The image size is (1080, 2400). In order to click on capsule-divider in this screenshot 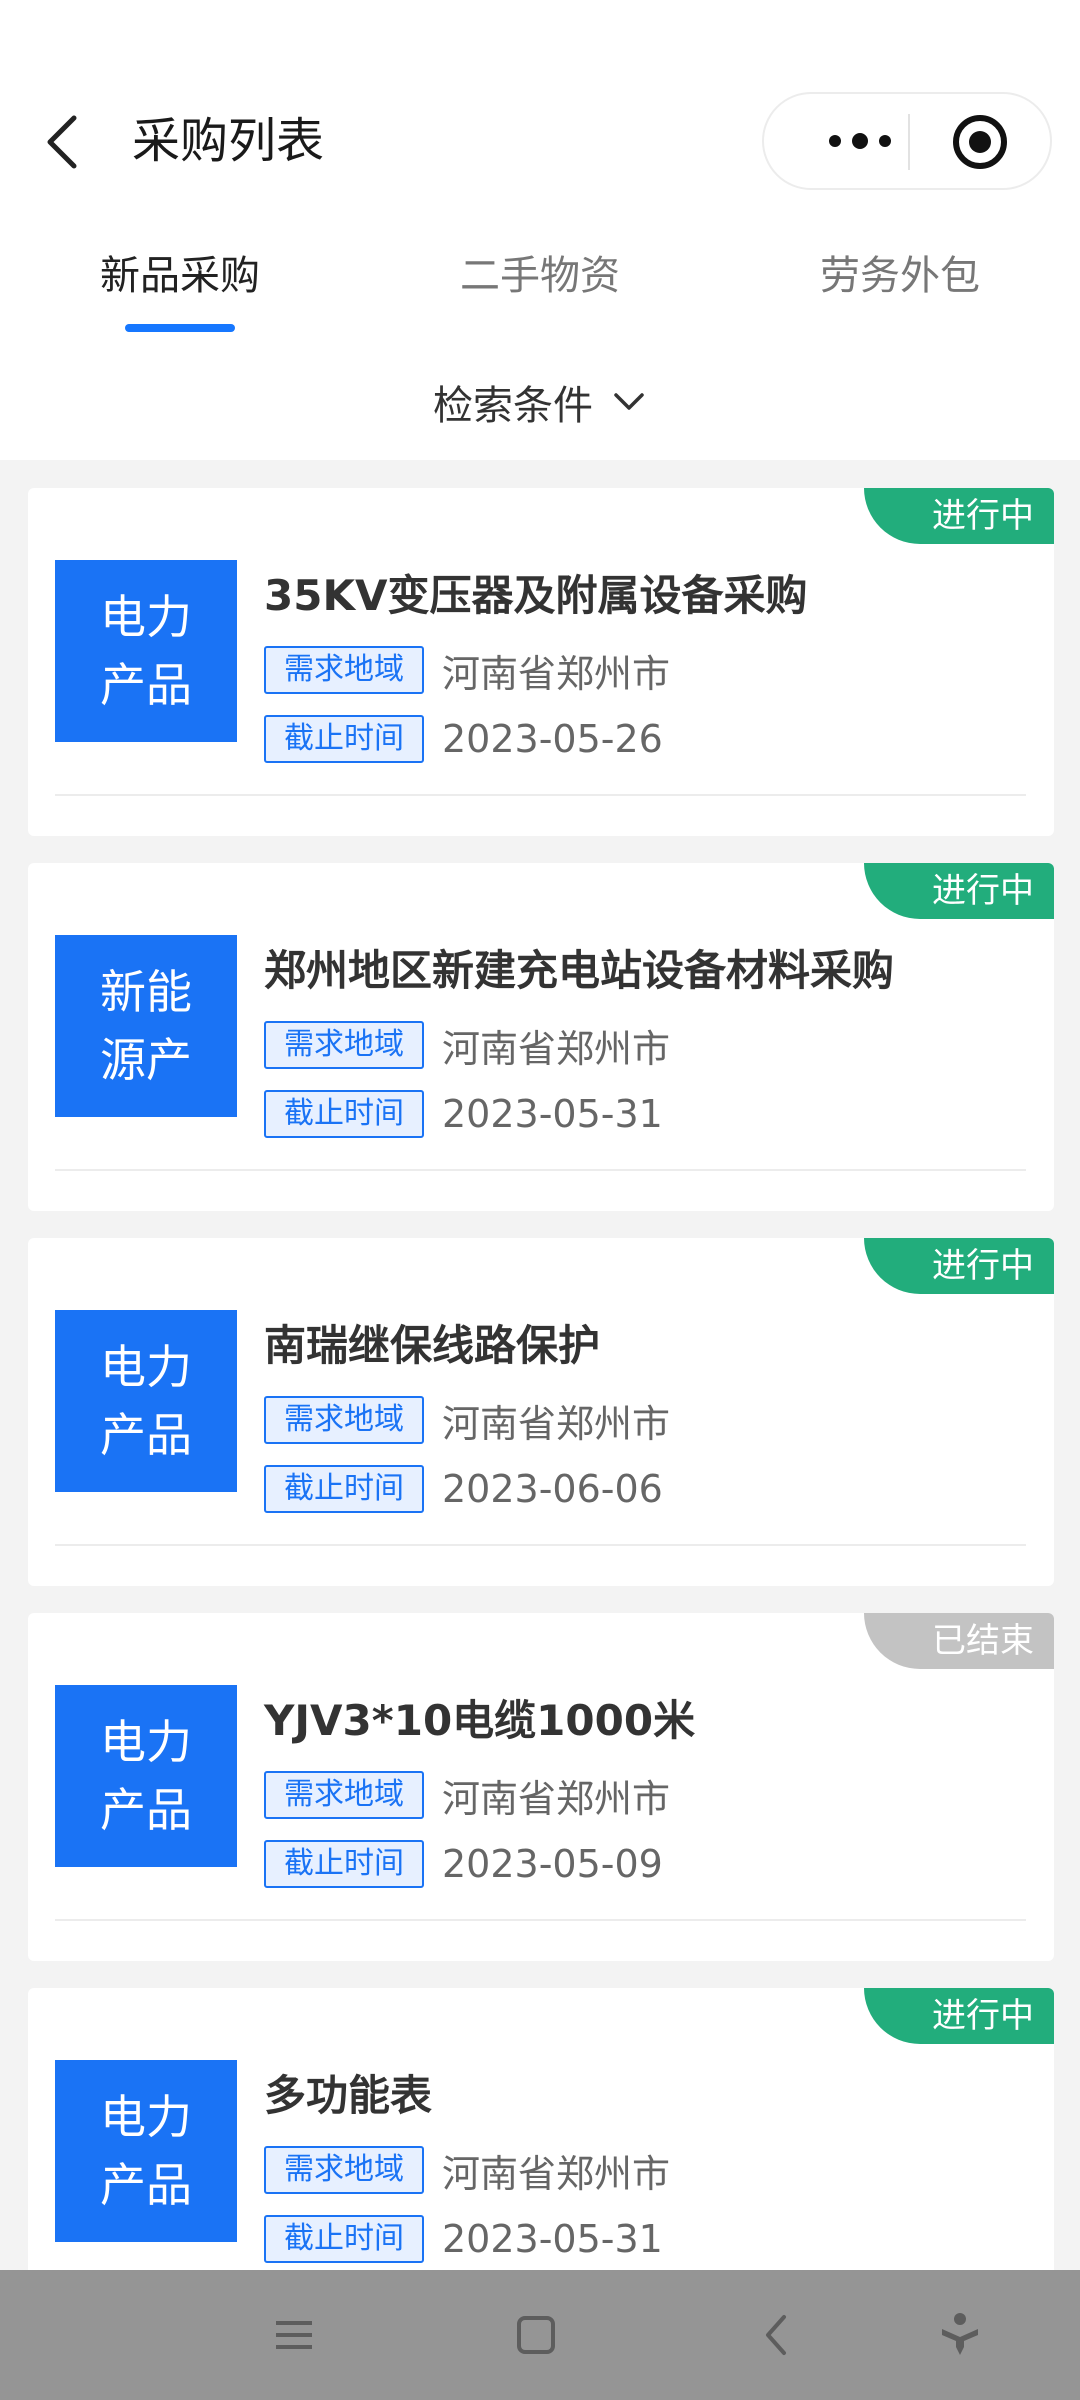, I will do `click(909, 142)`.